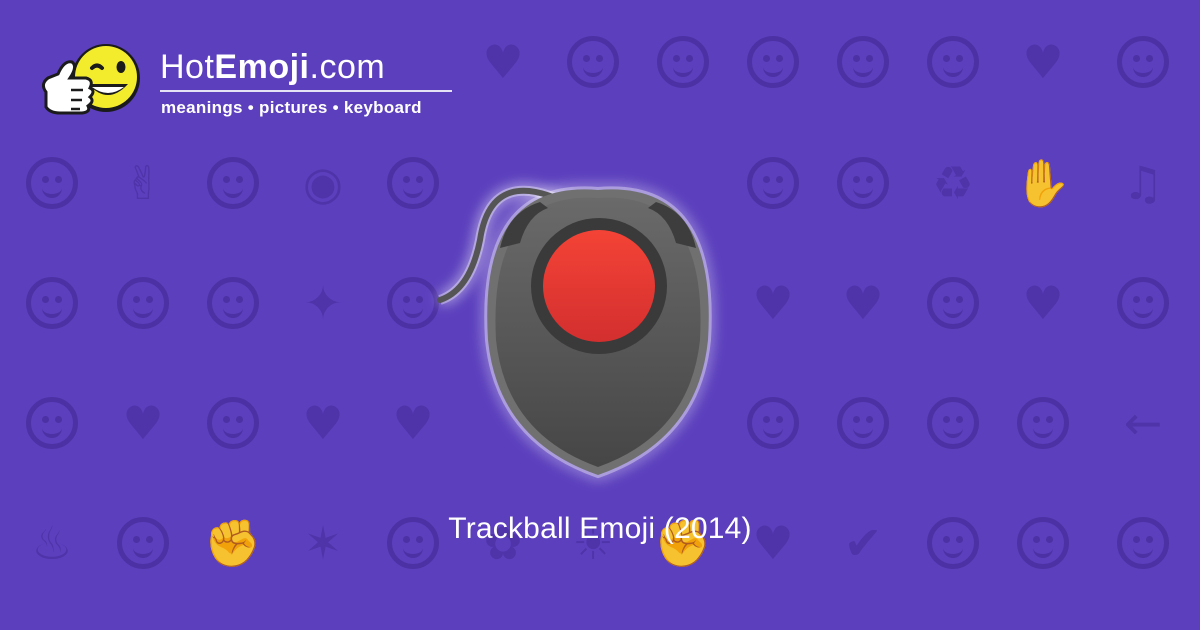  Describe the element at coordinates (323, 183) in the screenshot. I see `eyes-icon: ◉` at that location.